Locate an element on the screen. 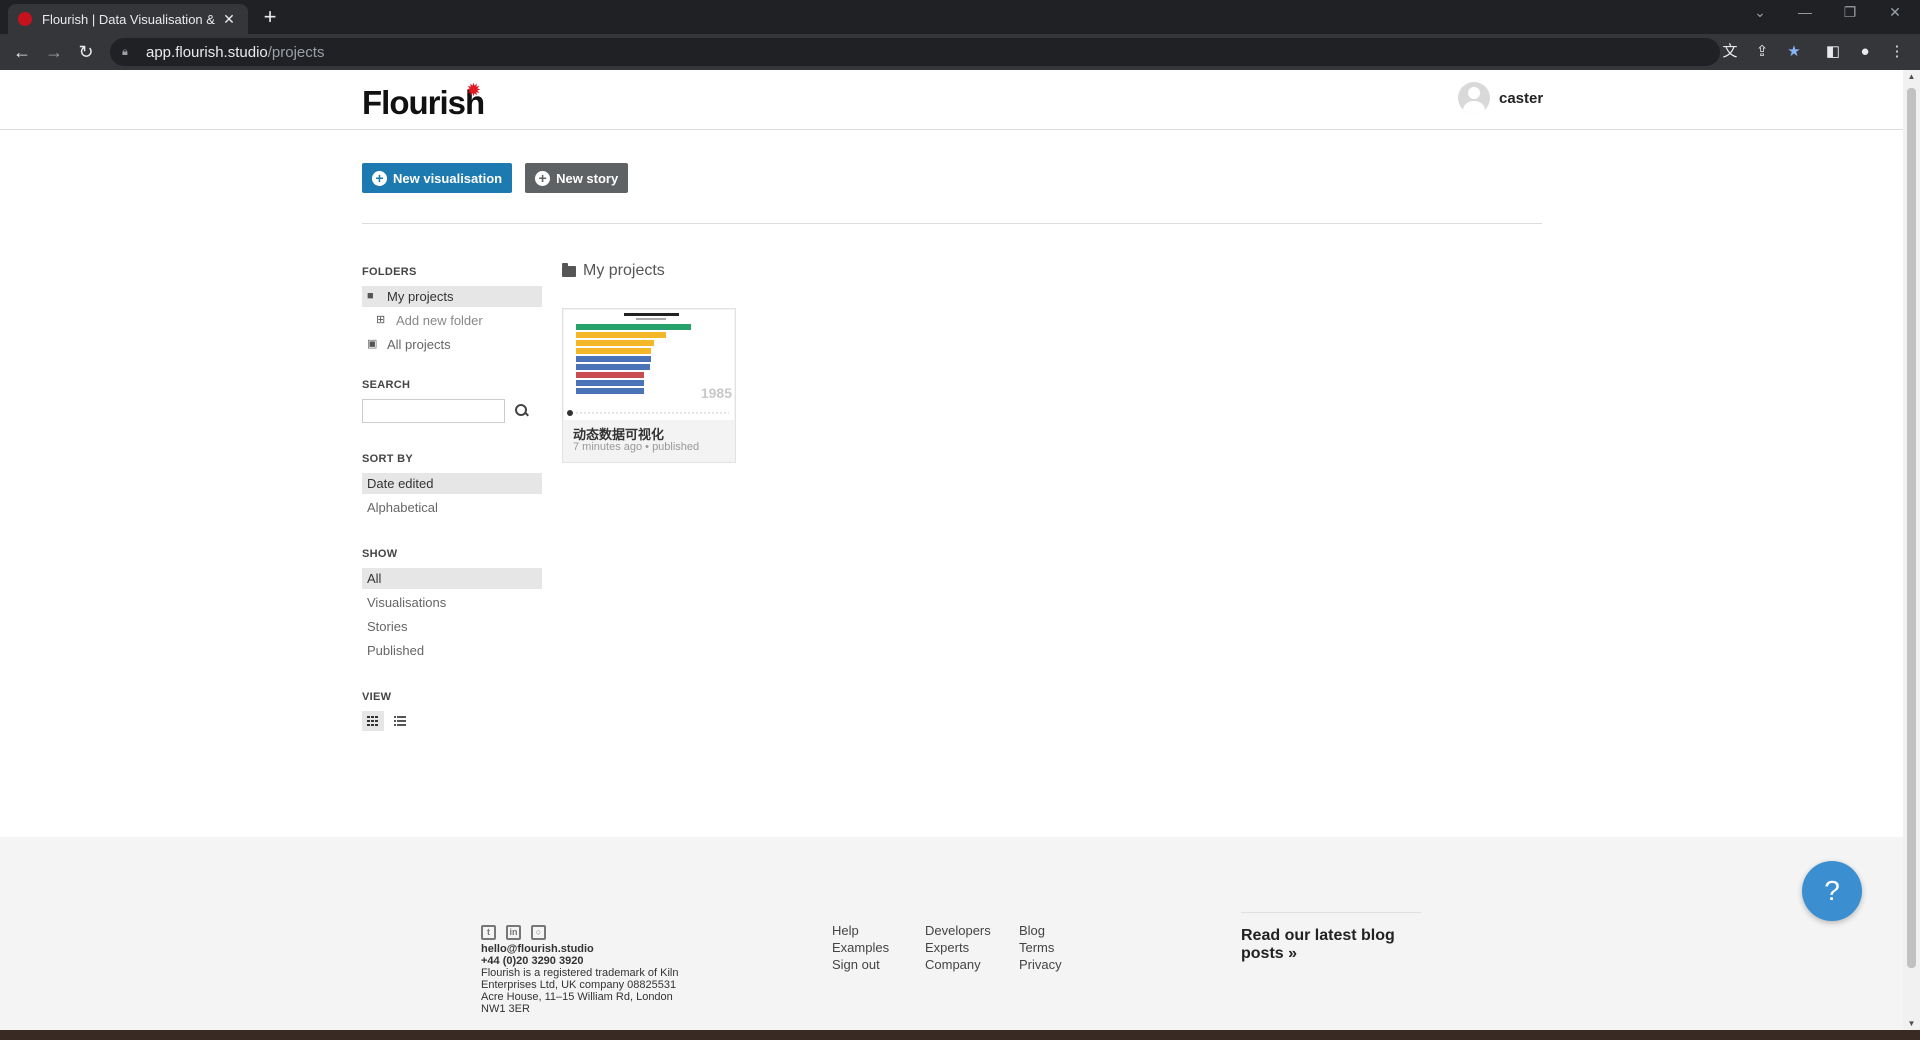 The image size is (1920, 1040). footer-link-company: Company is located at coordinates (958, 964).